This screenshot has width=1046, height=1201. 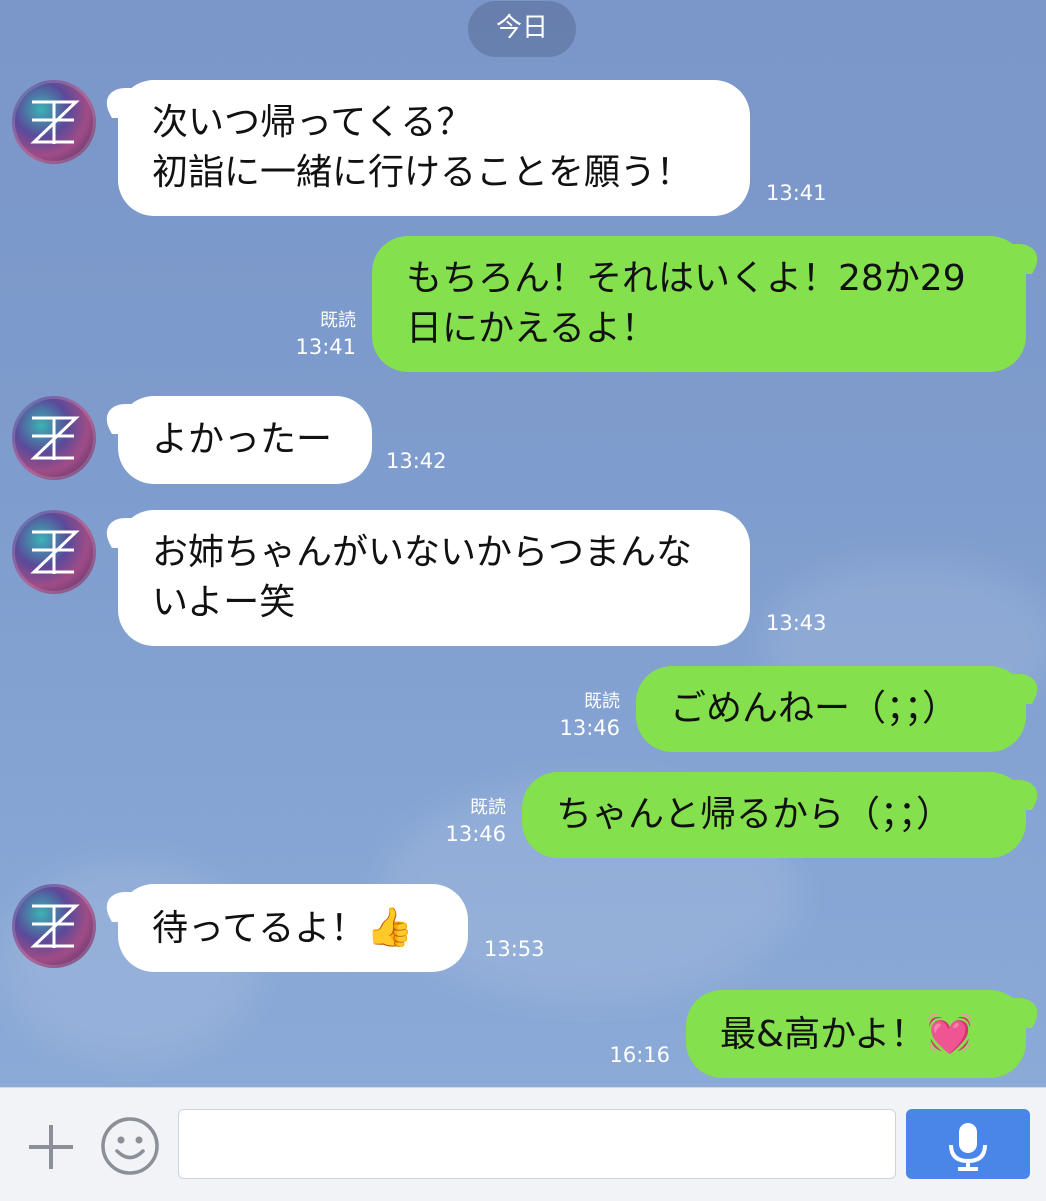 I want to click on message-text-line: もちろん！それはいくよ！28か29, so click(x=686, y=278).